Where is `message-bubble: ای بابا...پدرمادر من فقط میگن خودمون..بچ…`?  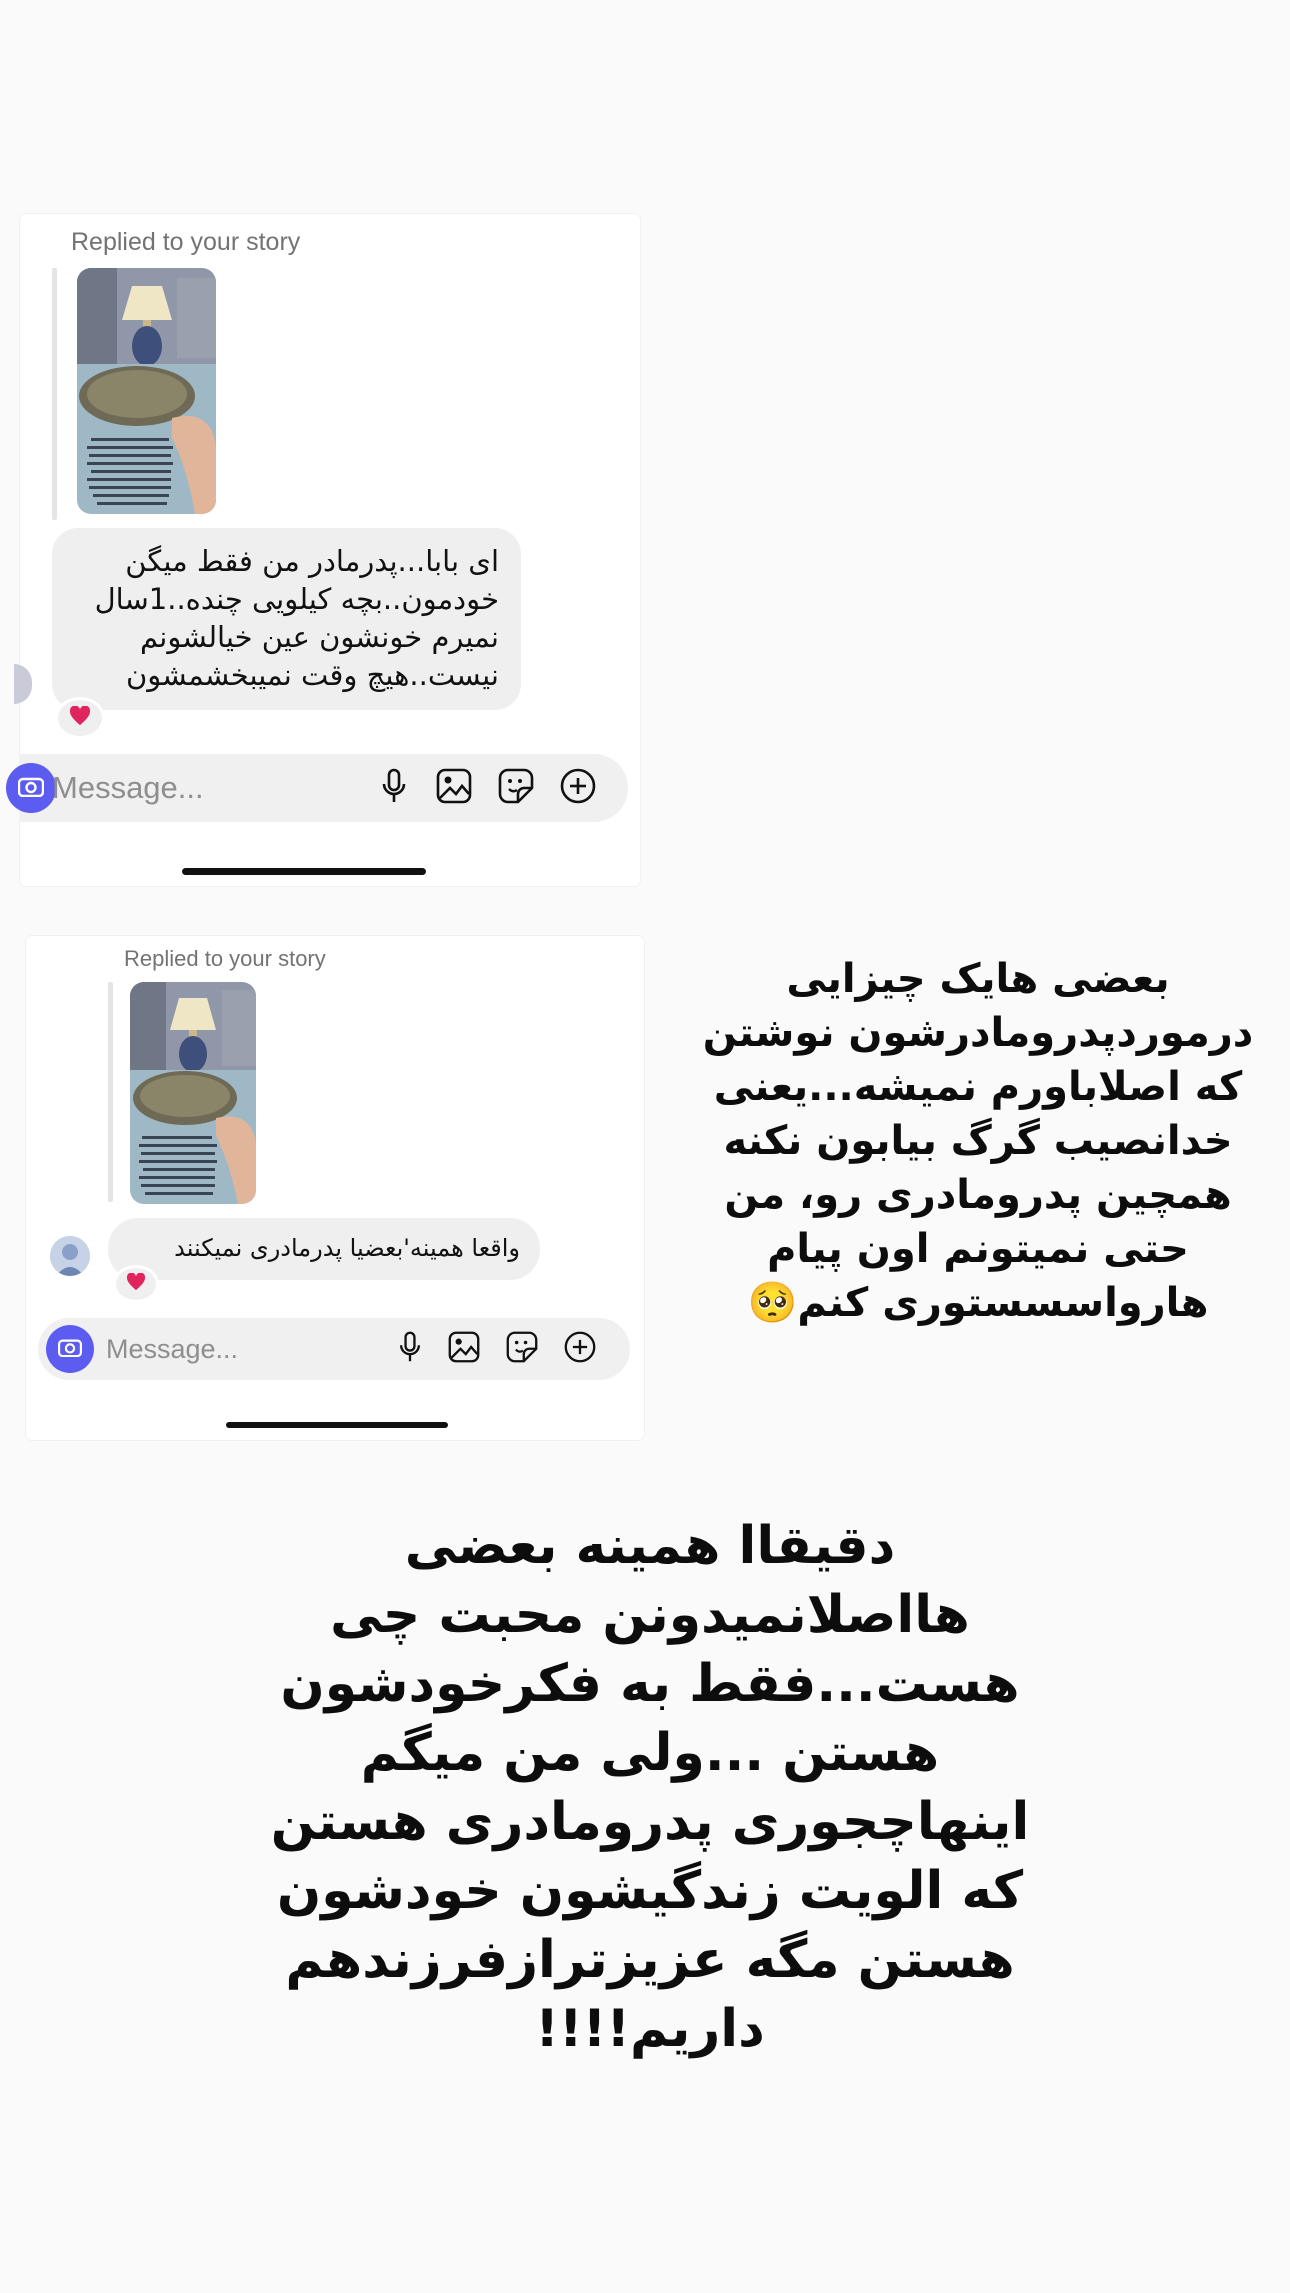 message-bubble: ای بابا...پدرمادر من فقط میگن خودمون..بچ… is located at coordinates (286, 619).